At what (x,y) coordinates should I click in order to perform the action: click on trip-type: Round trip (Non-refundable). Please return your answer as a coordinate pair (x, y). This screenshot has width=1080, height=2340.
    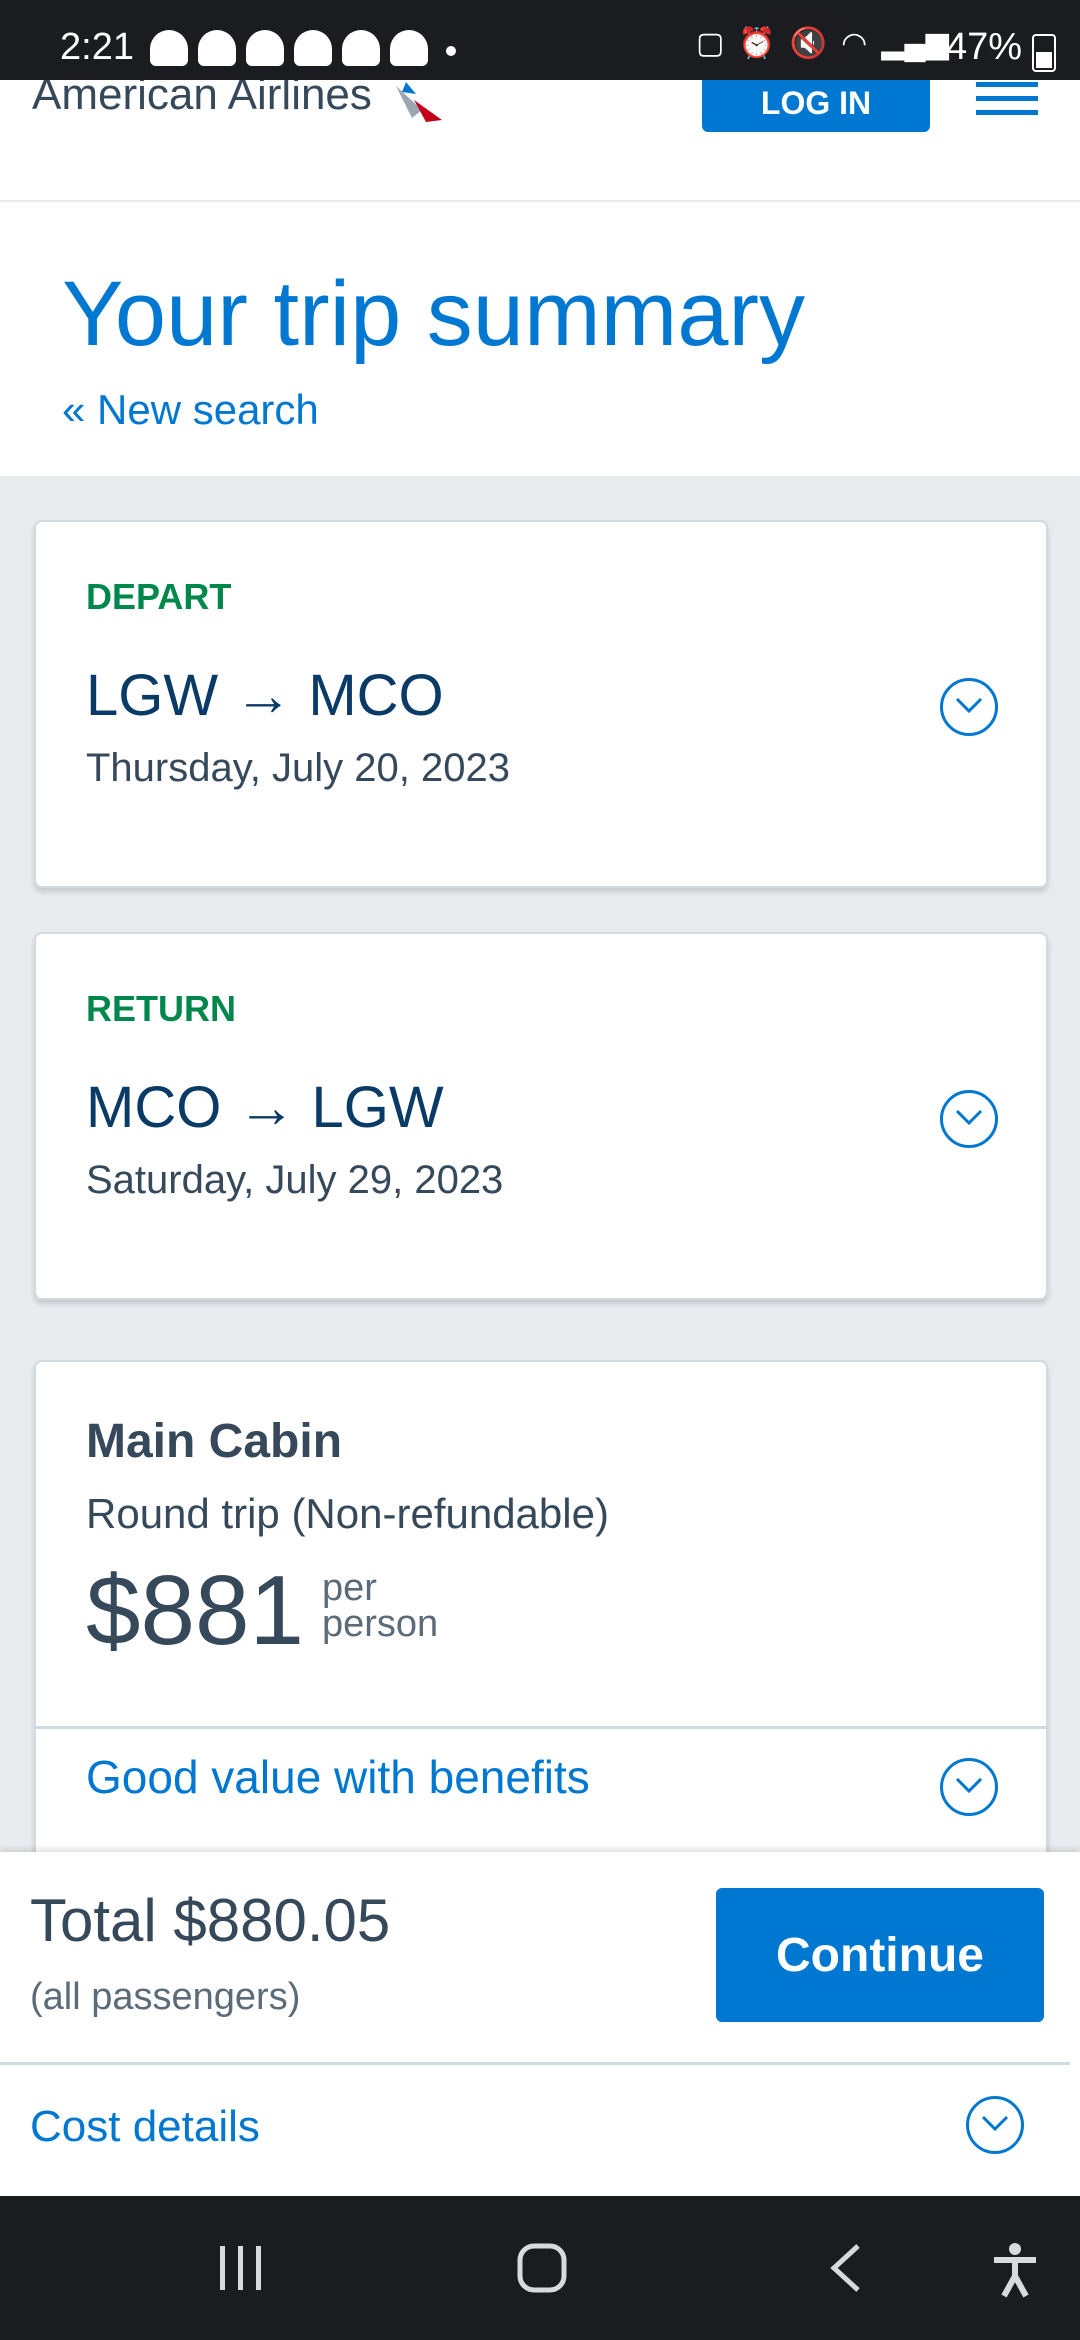
    Looking at the image, I should click on (347, 1513).